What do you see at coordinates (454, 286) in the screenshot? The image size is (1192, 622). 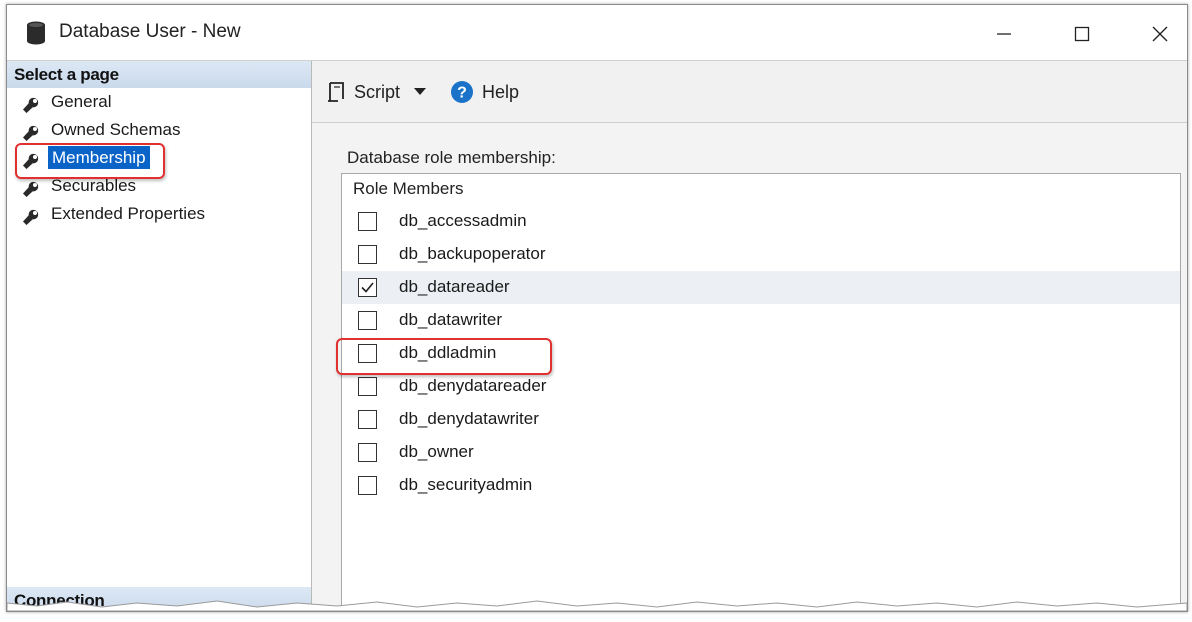 I see `role-name: db_datareader` at bounding box center [454, 286].